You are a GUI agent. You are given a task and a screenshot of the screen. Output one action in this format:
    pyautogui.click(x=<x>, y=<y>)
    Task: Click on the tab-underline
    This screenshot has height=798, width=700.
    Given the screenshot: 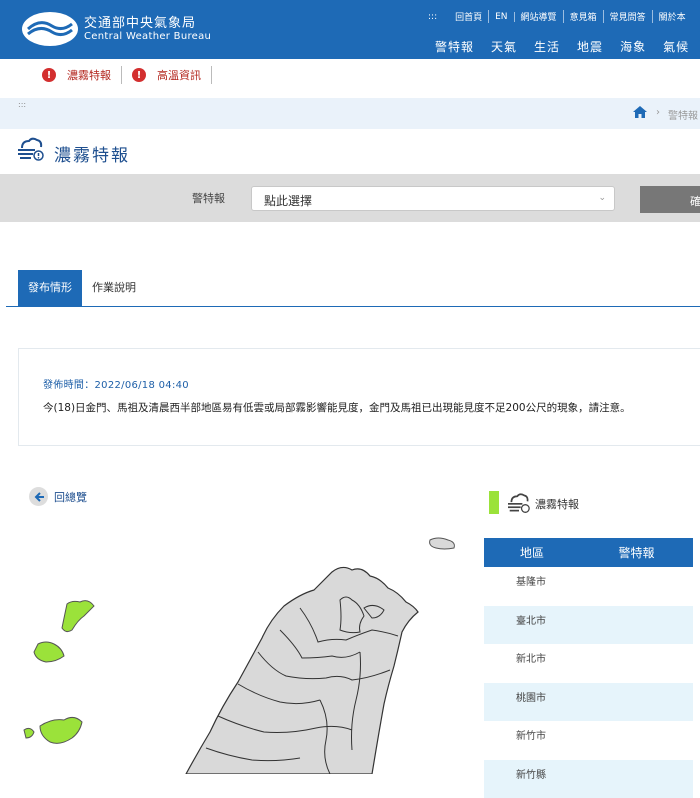 What is the action you would take?
    pyautogui.click(x=353, y=306)
    